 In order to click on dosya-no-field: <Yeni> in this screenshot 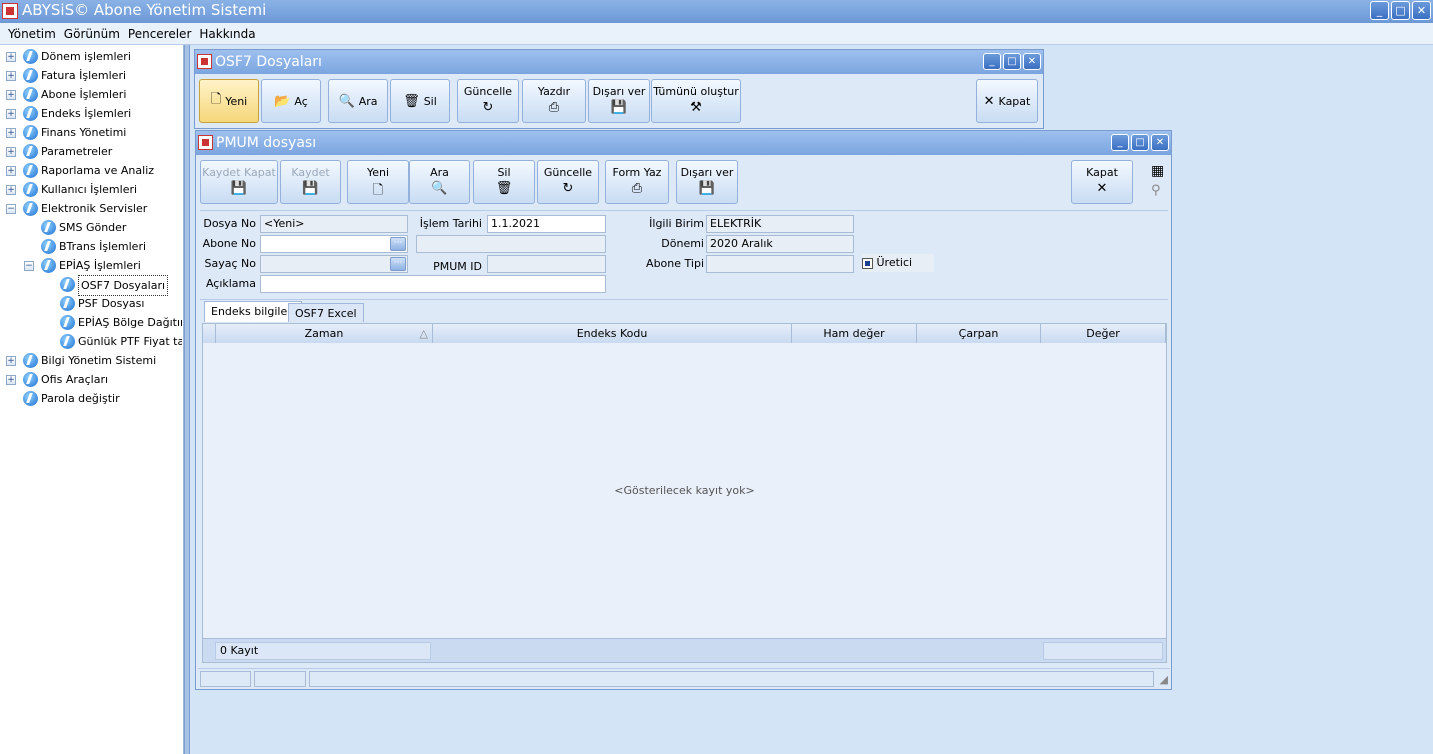, I will do `click(334, 224)`.